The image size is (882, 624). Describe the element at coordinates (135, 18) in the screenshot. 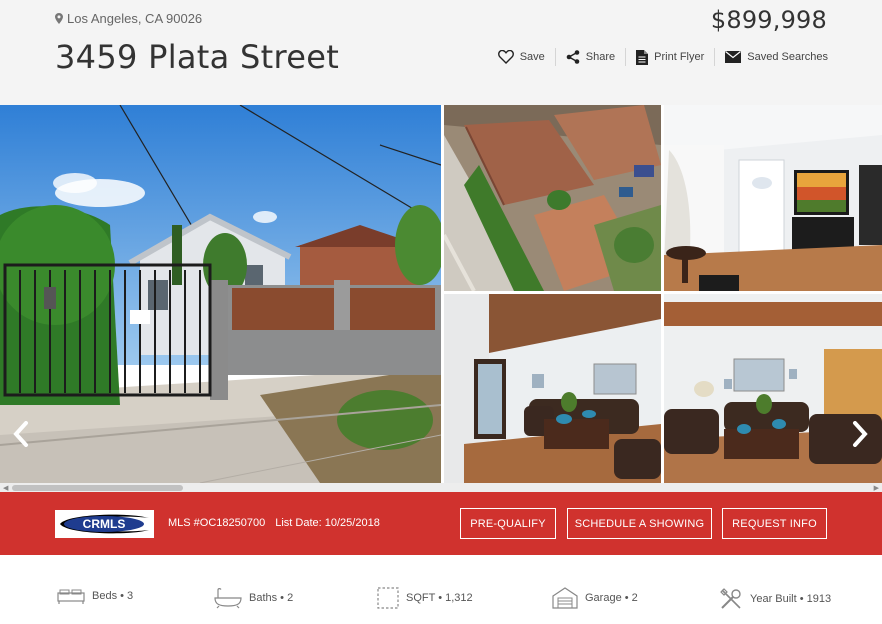

I see `location-text: Los Angeles, CA 90026` at that location.